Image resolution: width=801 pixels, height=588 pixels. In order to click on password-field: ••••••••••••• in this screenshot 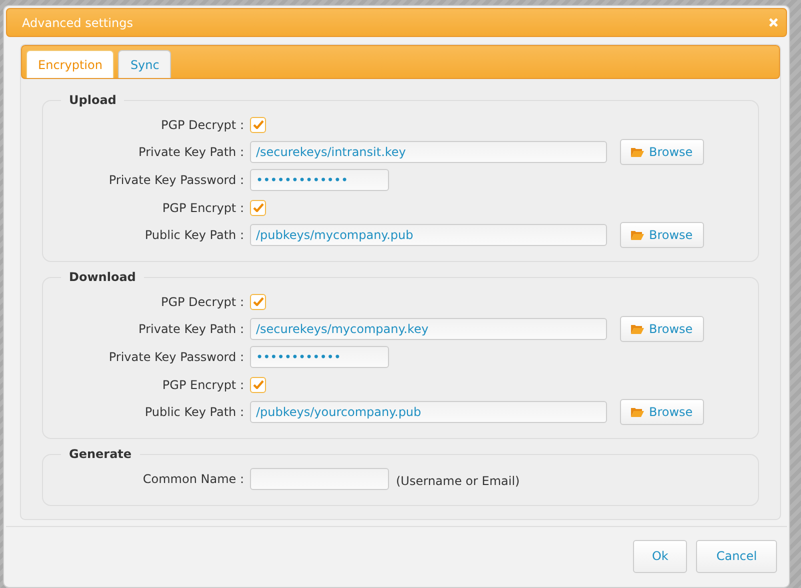, I will do `click(319, 180)`.